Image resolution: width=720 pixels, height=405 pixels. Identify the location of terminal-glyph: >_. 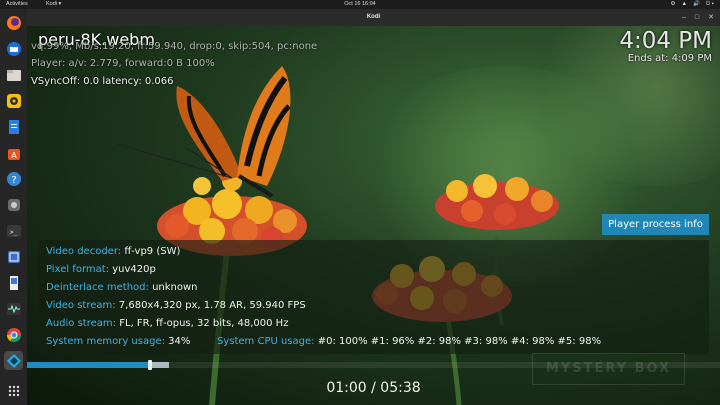
(13, 230).